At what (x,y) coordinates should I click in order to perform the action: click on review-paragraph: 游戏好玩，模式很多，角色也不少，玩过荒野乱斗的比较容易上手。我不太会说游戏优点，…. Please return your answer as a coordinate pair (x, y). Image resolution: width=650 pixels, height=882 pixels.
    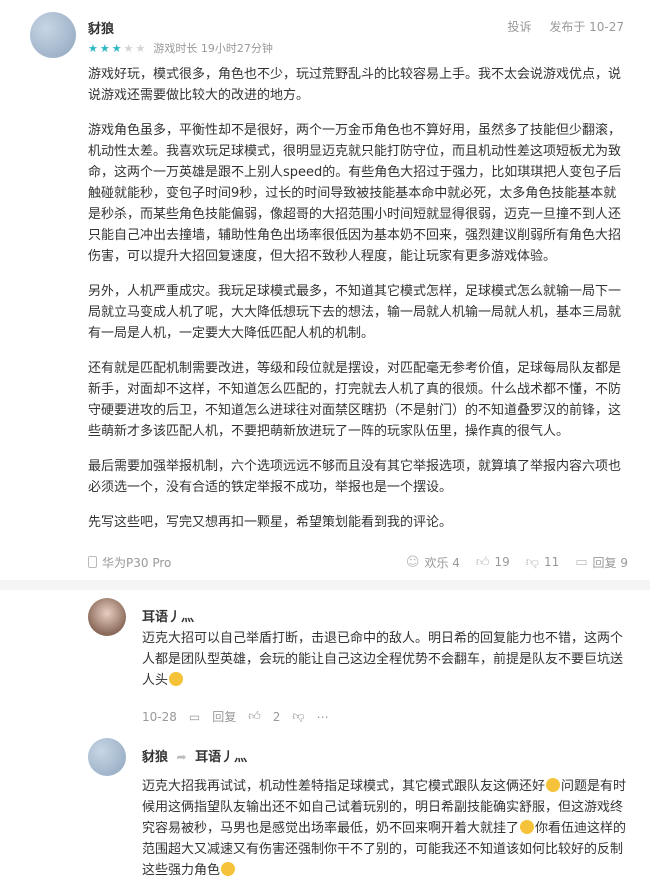
    Looking at the image, I should click on (355, 85).